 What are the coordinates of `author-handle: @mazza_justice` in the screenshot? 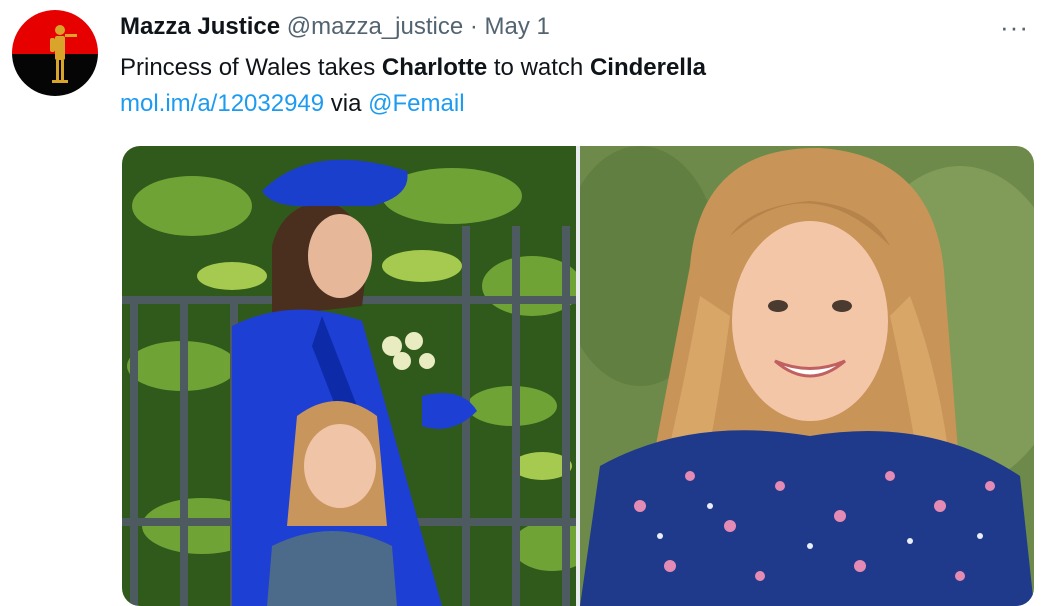 It's located at (375, 26).